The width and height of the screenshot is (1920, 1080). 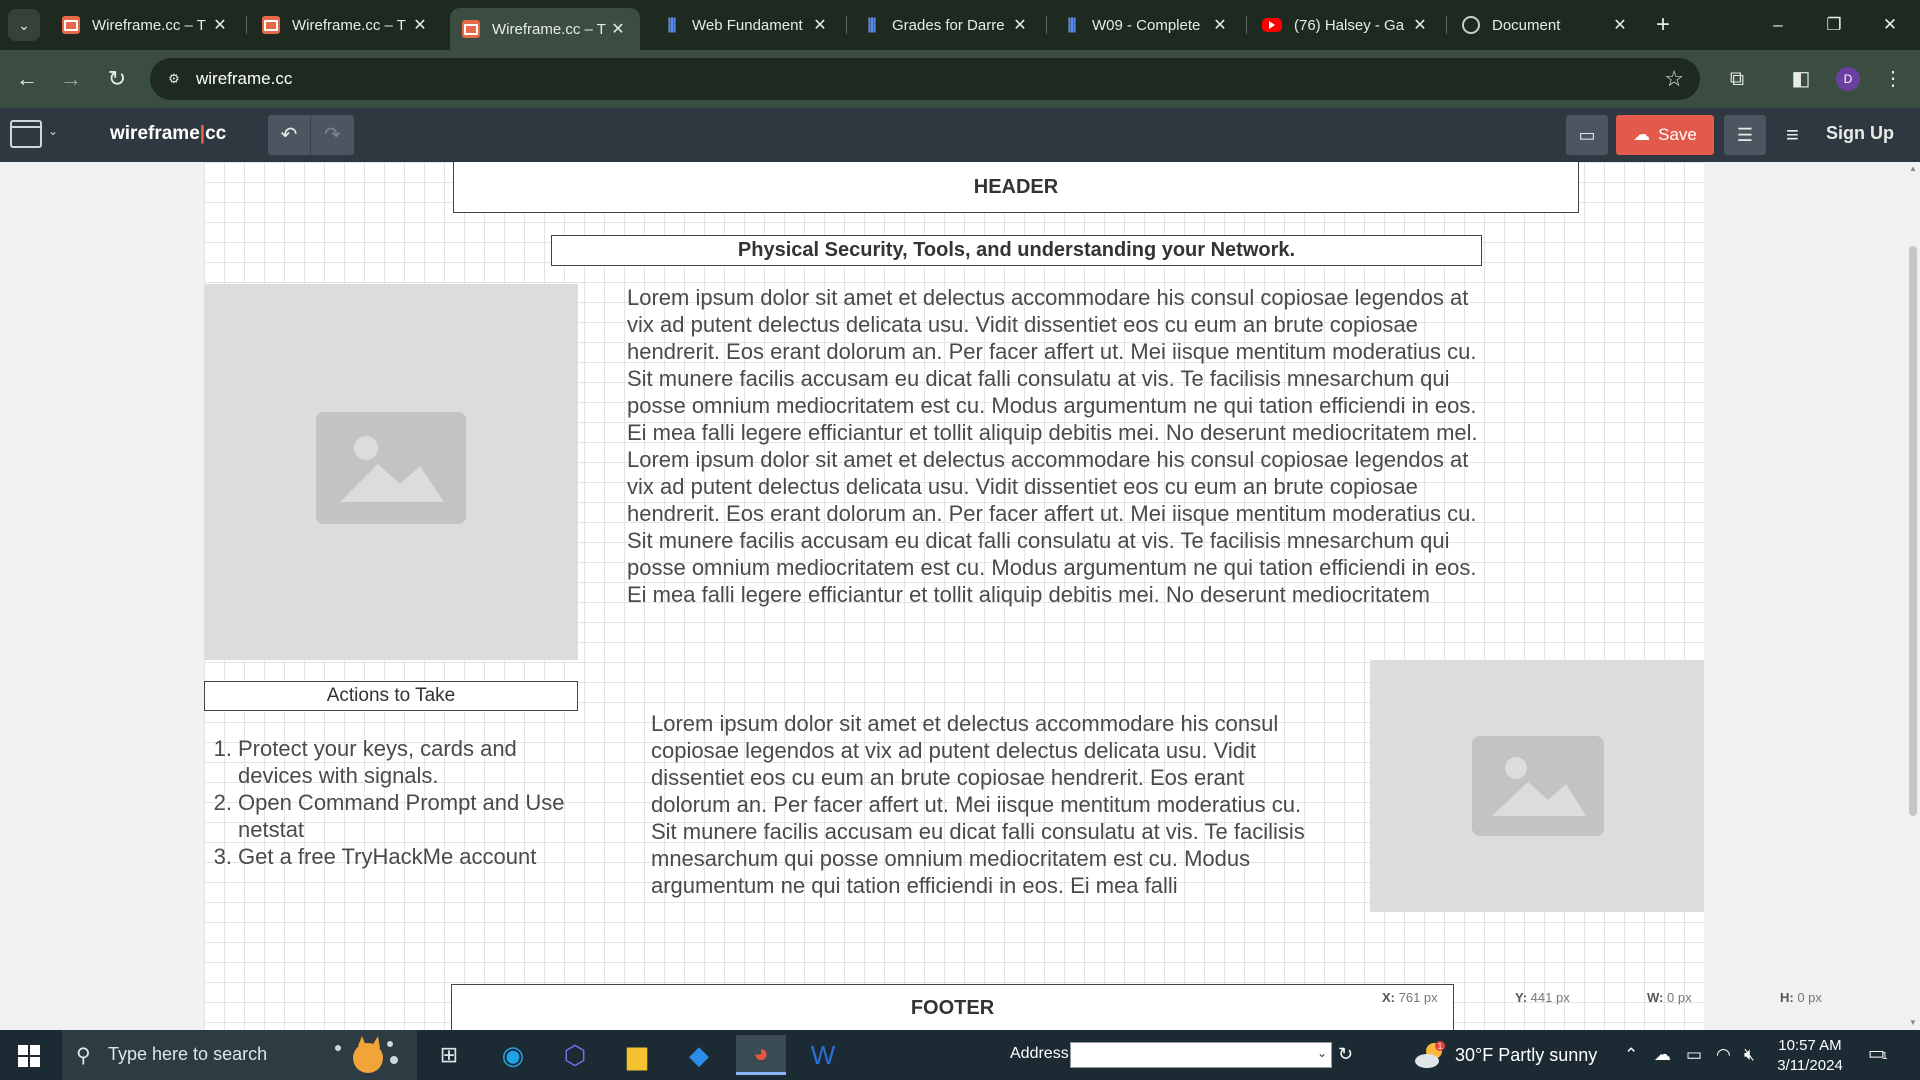 What do you see at coordinates (222, 856) in the screenshot?
I see `list-number: 3.` at bounding box center [222, 856].